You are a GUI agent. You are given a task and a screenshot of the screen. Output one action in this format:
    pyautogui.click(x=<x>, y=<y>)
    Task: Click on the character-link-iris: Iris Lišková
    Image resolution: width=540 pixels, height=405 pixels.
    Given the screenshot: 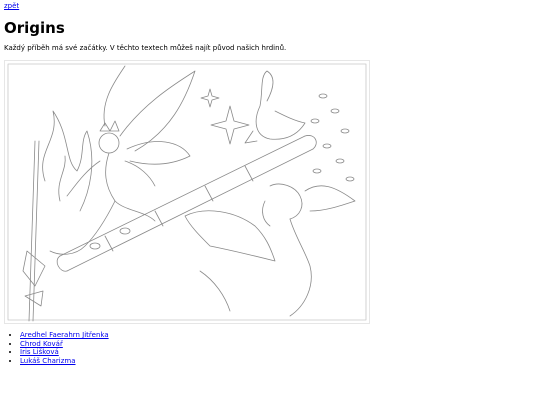 What is the action you would take?
    pyautogui.click(x=39, y=352)
    